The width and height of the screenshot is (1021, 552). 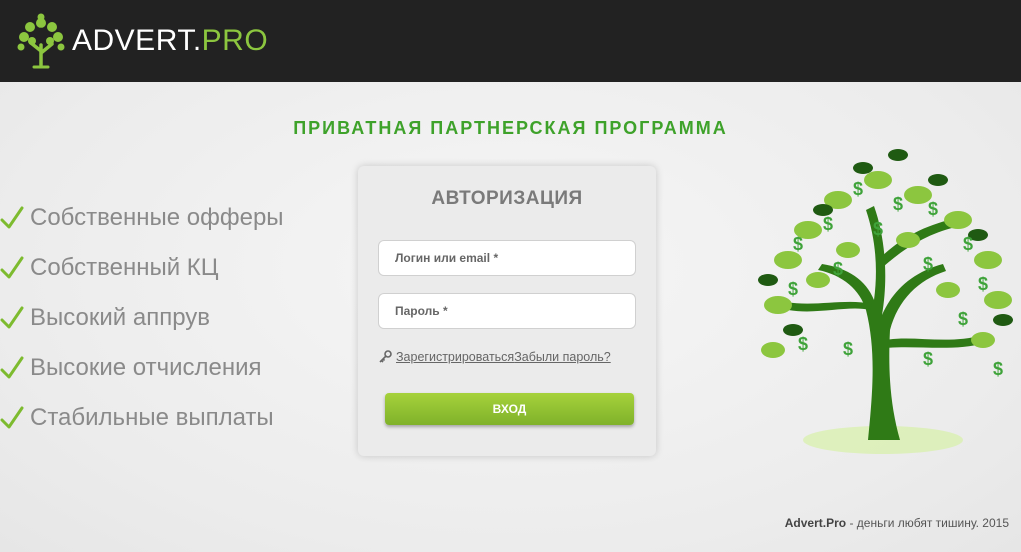 I want to click on feature-item: Стабильные выплаты, so click(x=142, y=418).